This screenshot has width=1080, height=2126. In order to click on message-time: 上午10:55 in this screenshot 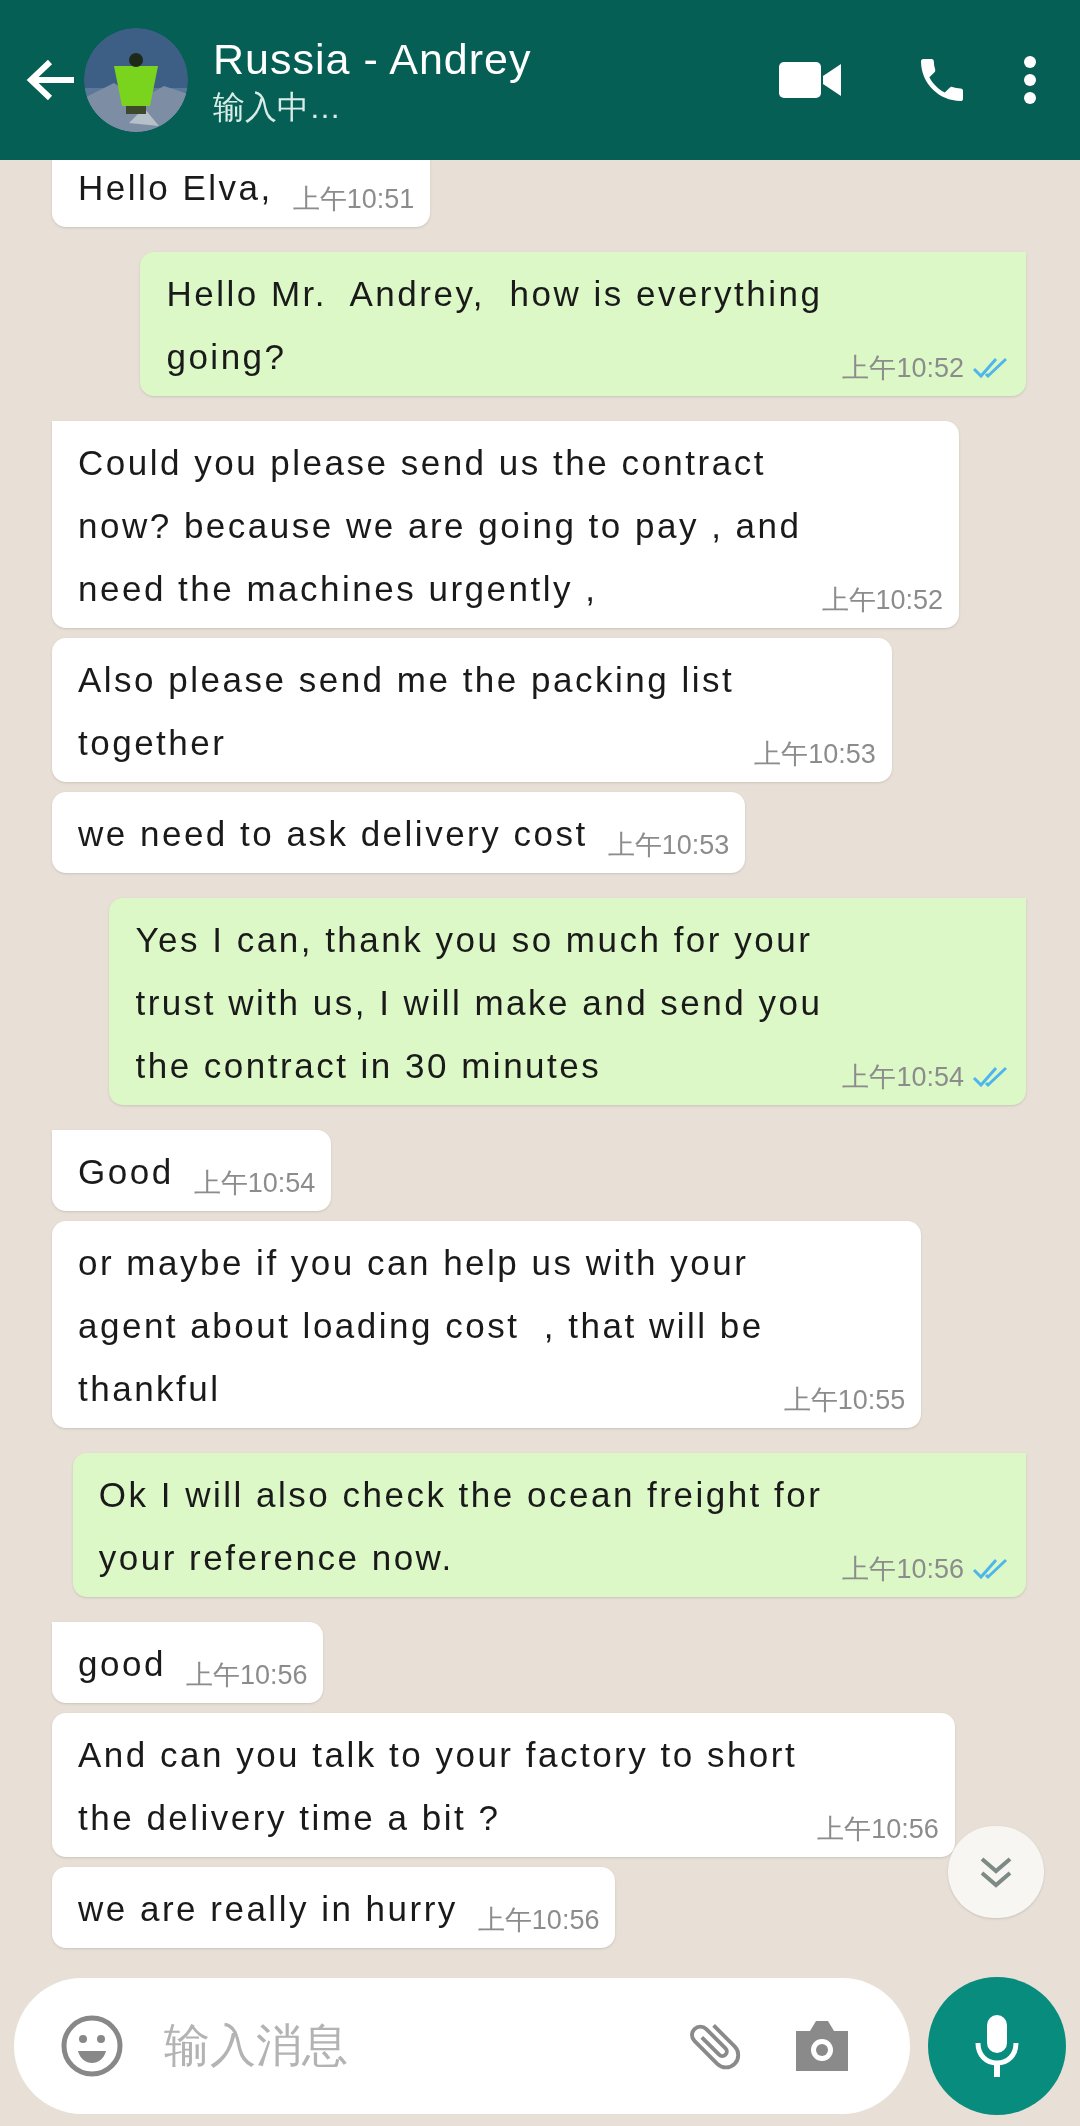, I will do `click(844, 1400)`.